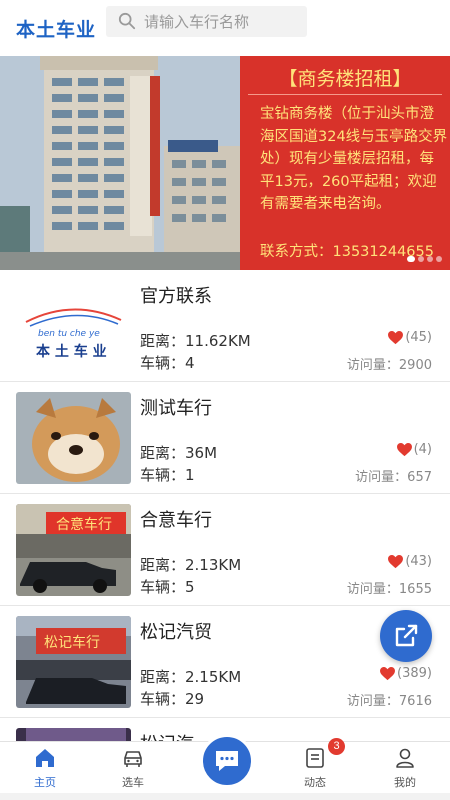 The height and width of the screenshot is (800, 450). I want to click on svg-text: ben tu che ye, so click(69, 334).